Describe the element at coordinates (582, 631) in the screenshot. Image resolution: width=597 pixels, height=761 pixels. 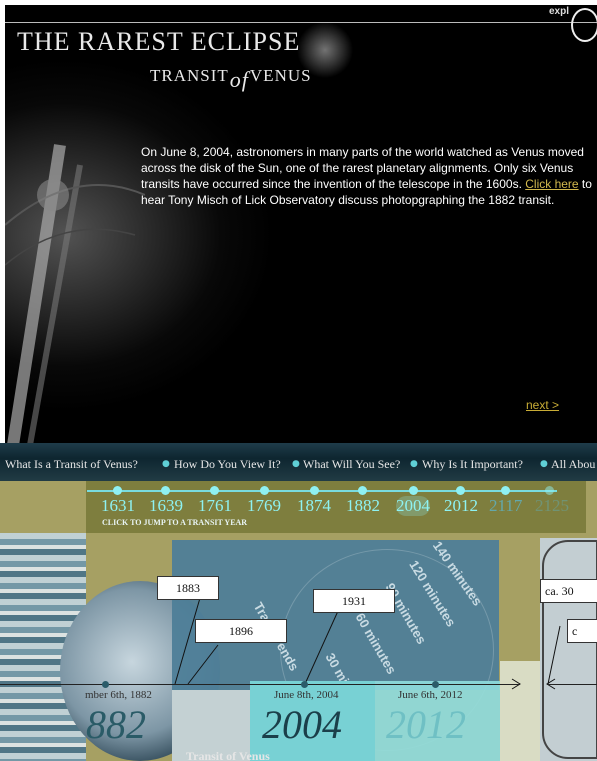
I see `label-c: c` at that location.